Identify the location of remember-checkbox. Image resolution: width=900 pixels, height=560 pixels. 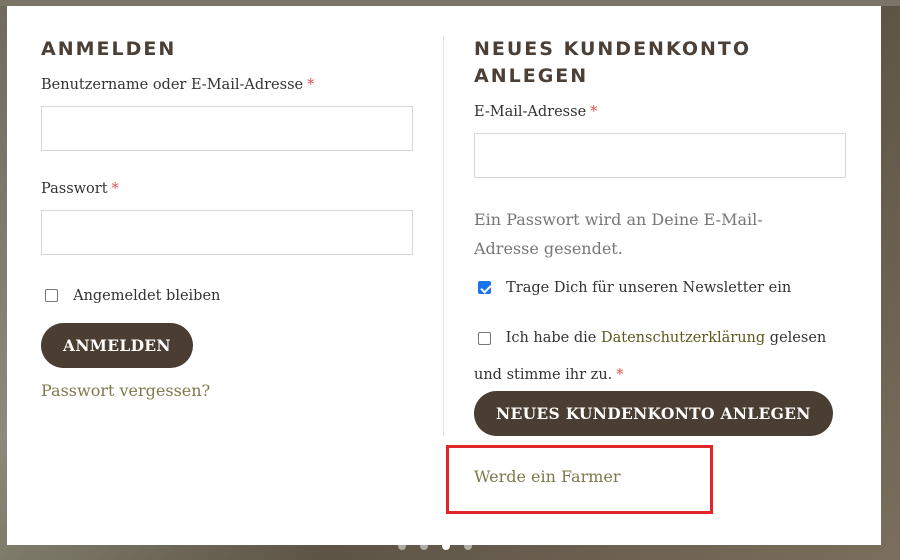
(51, 295).